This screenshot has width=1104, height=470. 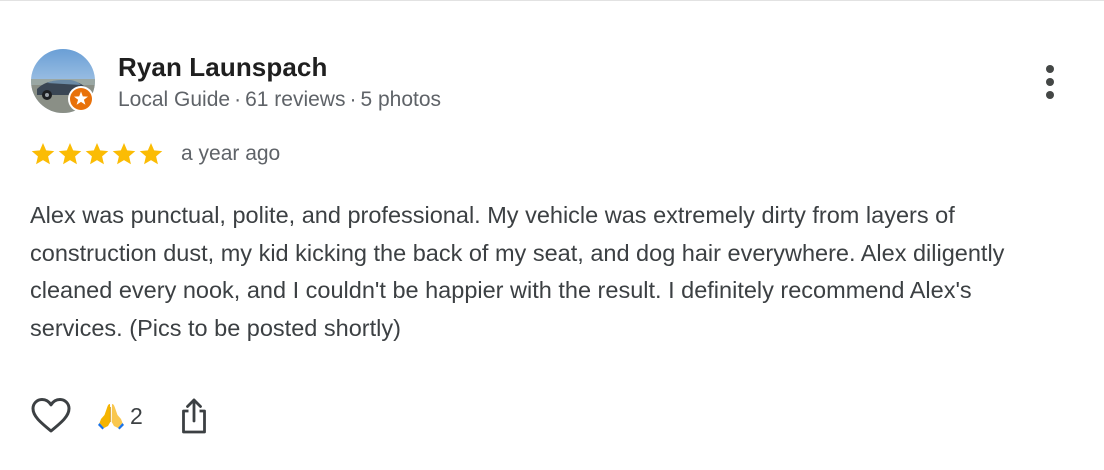 I want to click on avatar, so click(x=63, y=81).